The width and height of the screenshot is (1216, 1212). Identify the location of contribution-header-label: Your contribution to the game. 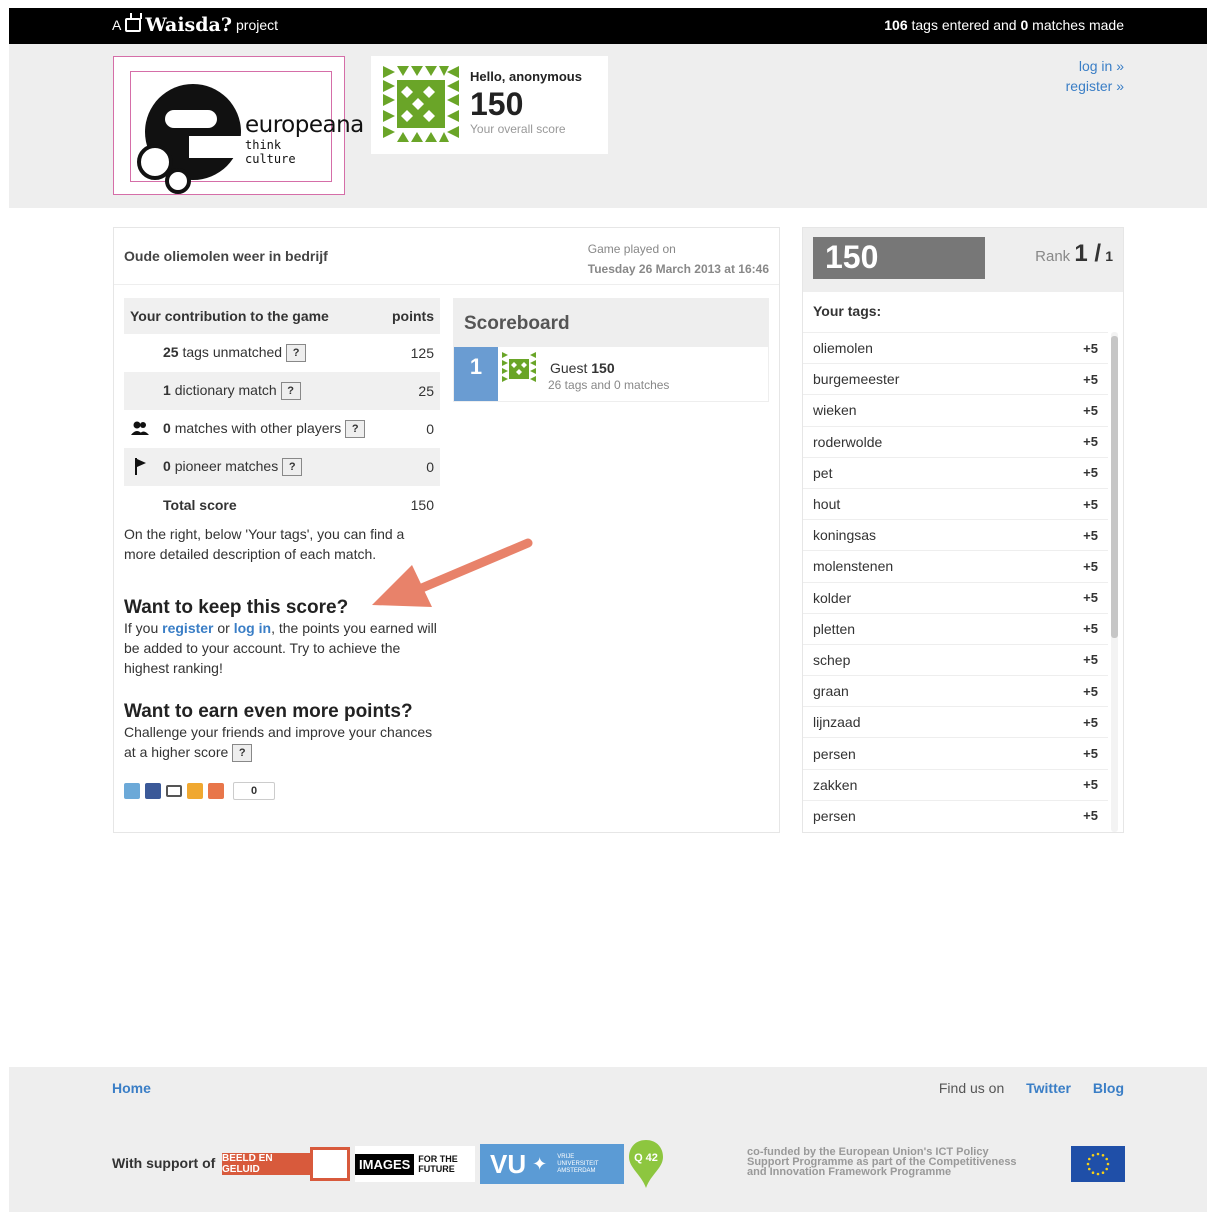
(229, 316).